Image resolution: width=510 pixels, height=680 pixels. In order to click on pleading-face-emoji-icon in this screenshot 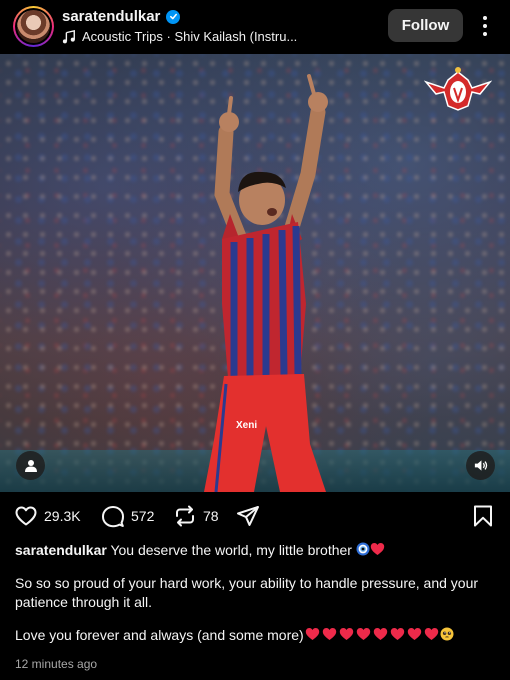, I will do `click(447, 634)`.